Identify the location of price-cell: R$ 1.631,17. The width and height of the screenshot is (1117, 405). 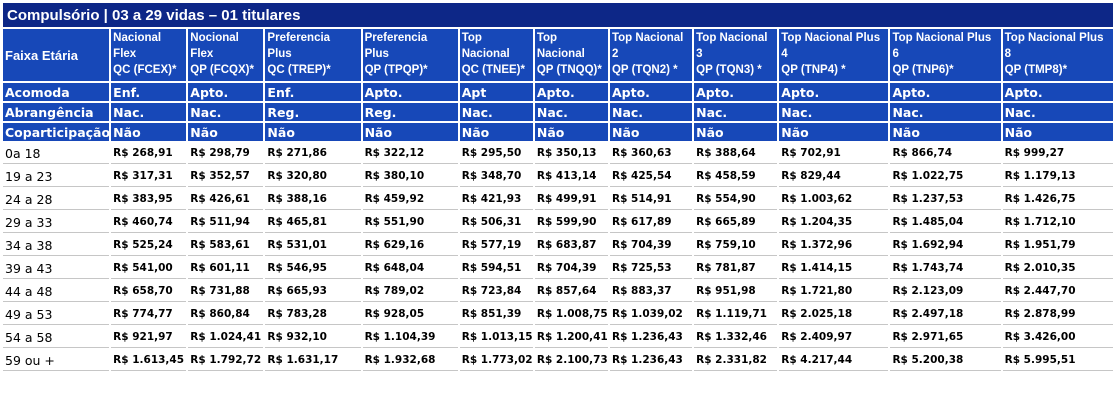
(313, 360).